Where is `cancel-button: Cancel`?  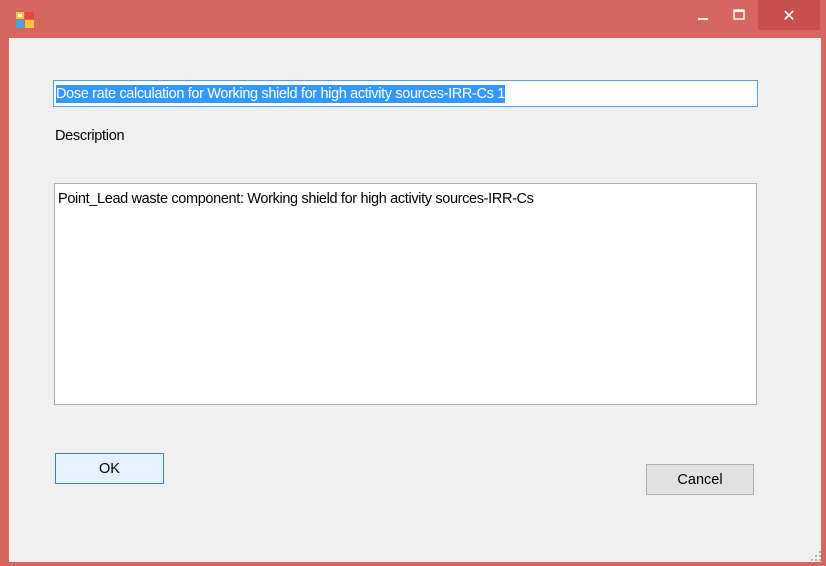
cancel-button: Cancel is located at coordinates (700, 479).